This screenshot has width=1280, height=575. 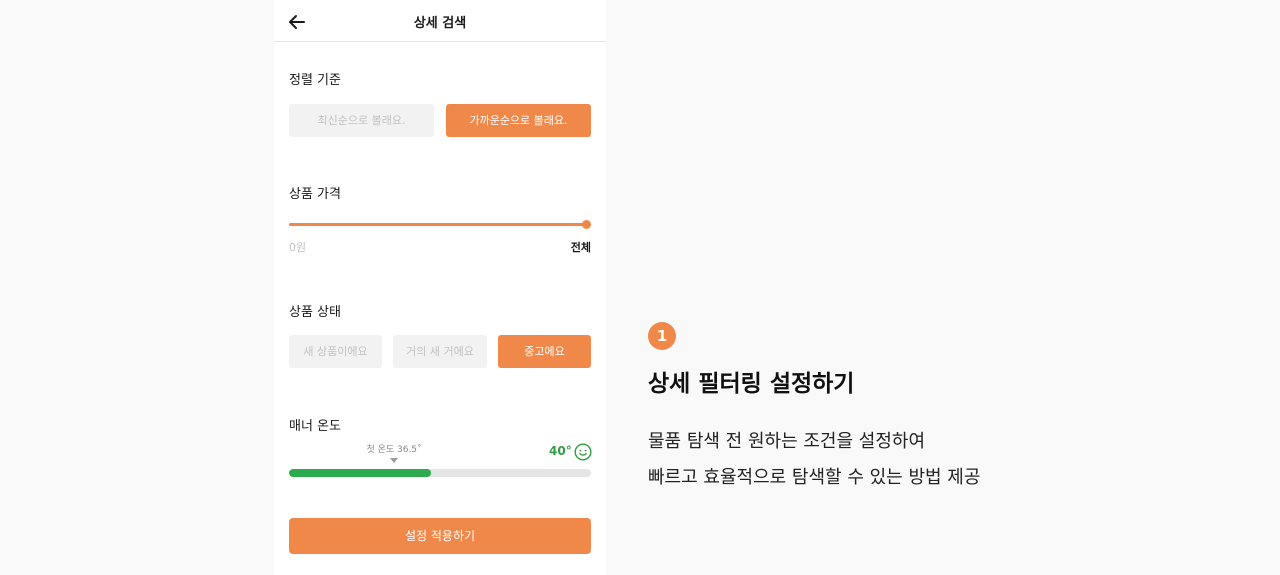 What do you see at coordinates (662, 336) in the screenshot?
I see `step-number-badge: 1` at bounding box center [662, 336].